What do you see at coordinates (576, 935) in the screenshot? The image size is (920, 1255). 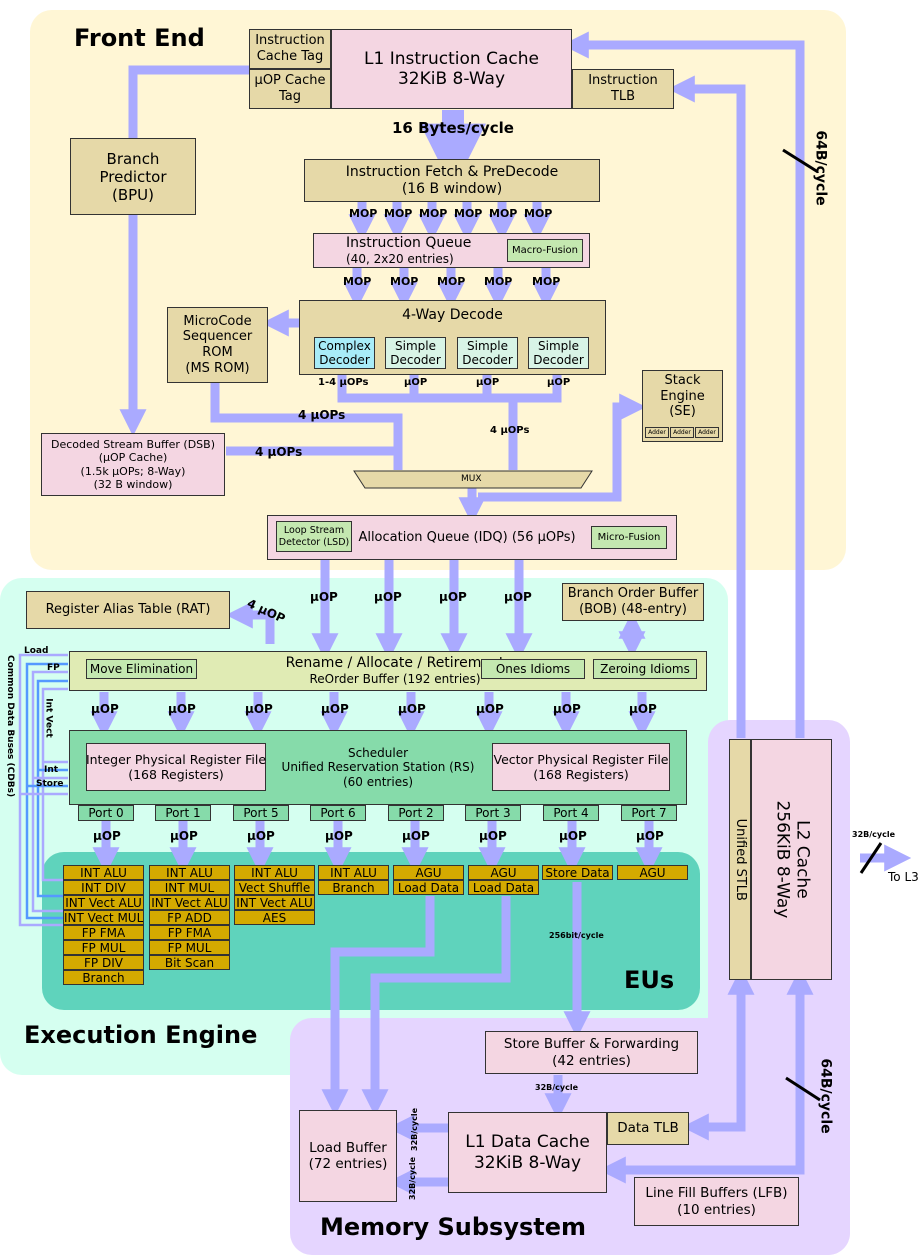 I see `store-bandwidth-label: 256bit/cycle` at bounding box center [576, 935].